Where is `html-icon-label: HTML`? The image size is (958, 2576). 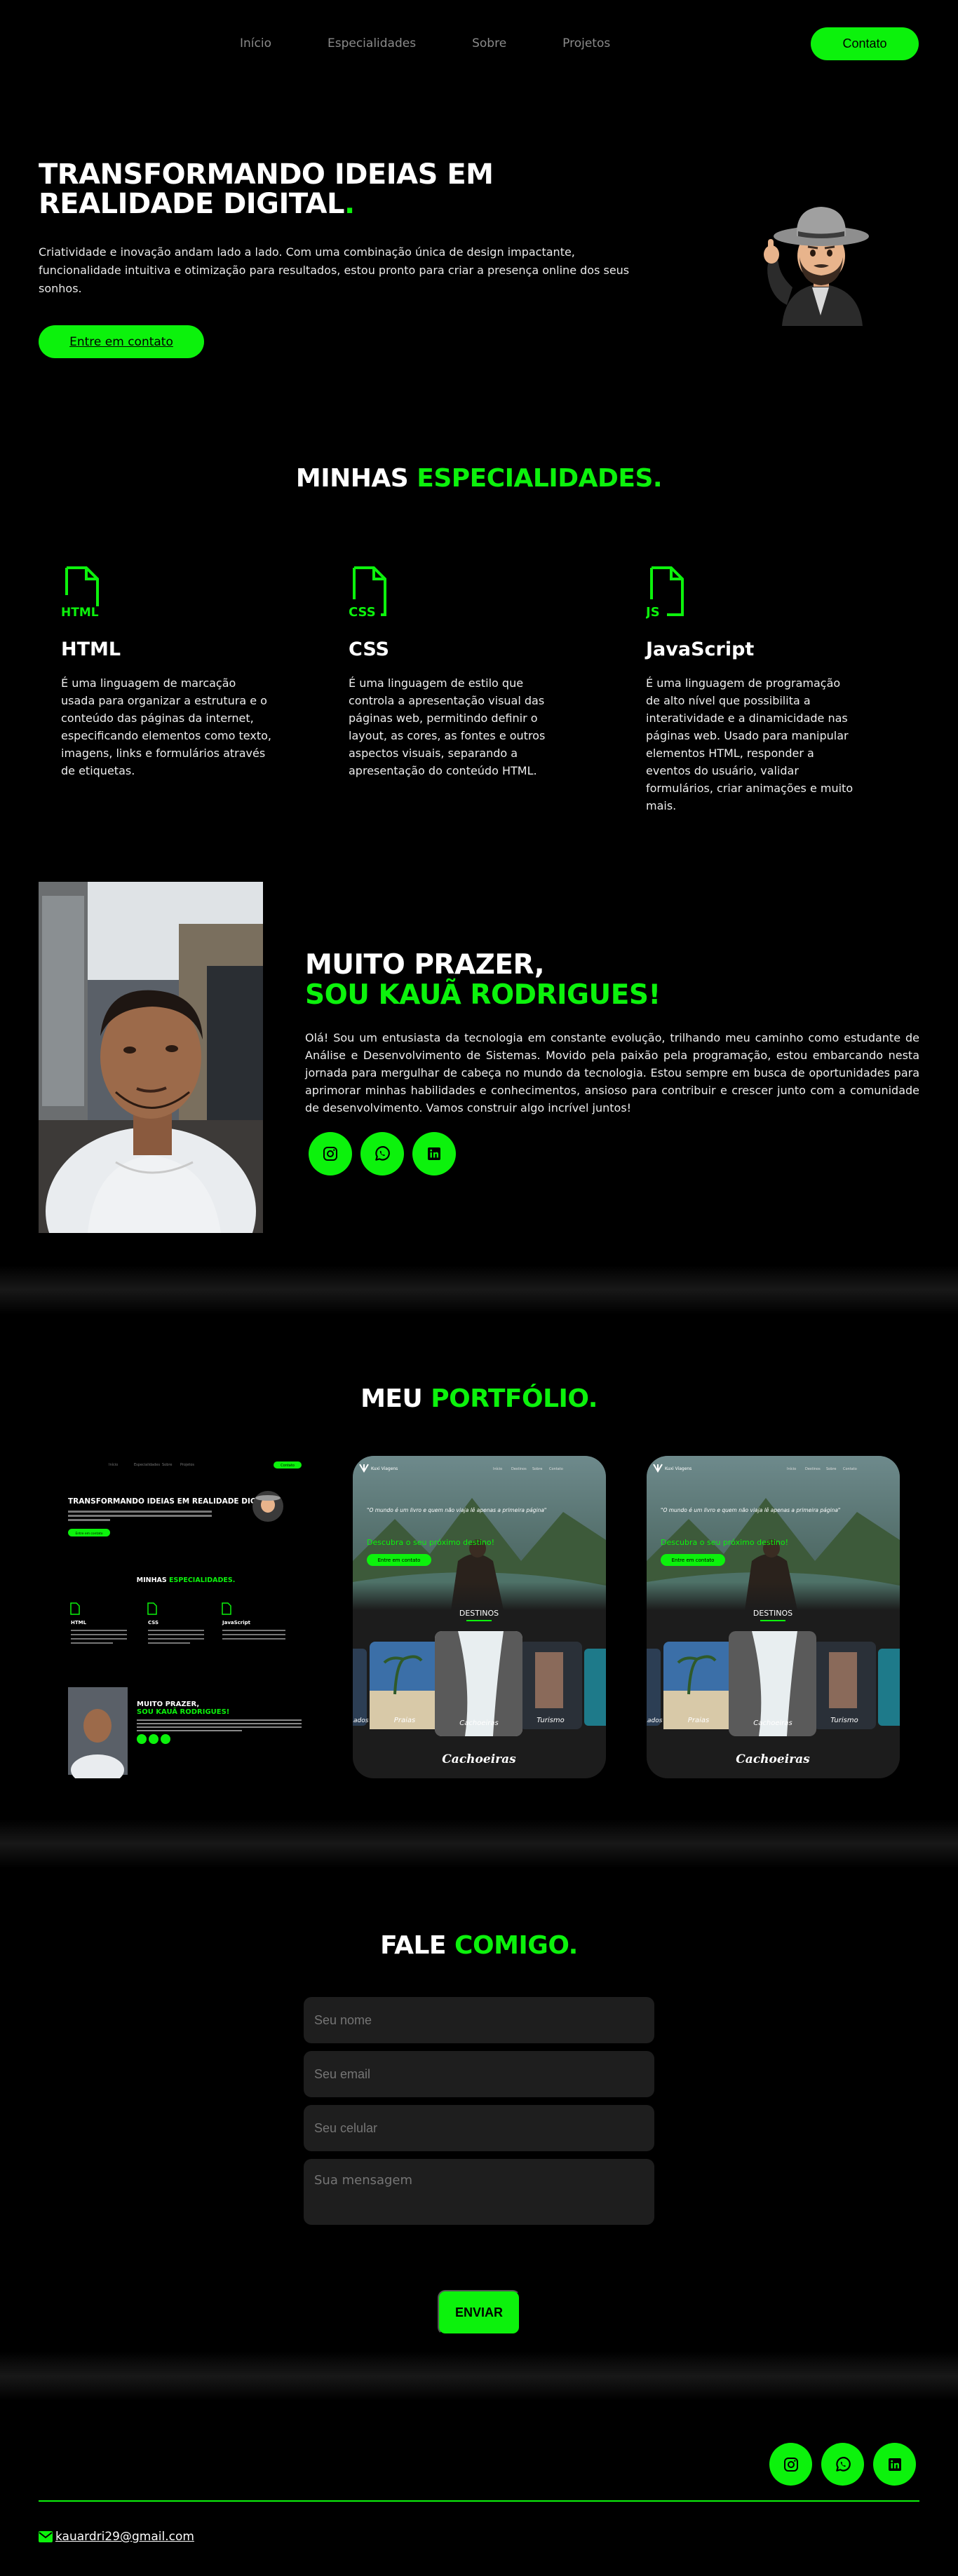 html-icon-label: HTML is located at coordinates (80, 612).